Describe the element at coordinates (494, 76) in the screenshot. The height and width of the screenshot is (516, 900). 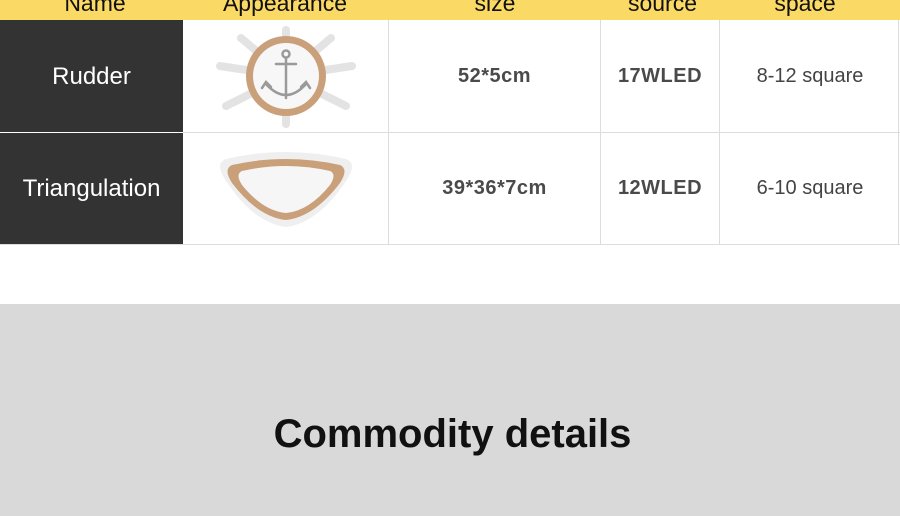
I see `row-size: 52*5cm` at that location.